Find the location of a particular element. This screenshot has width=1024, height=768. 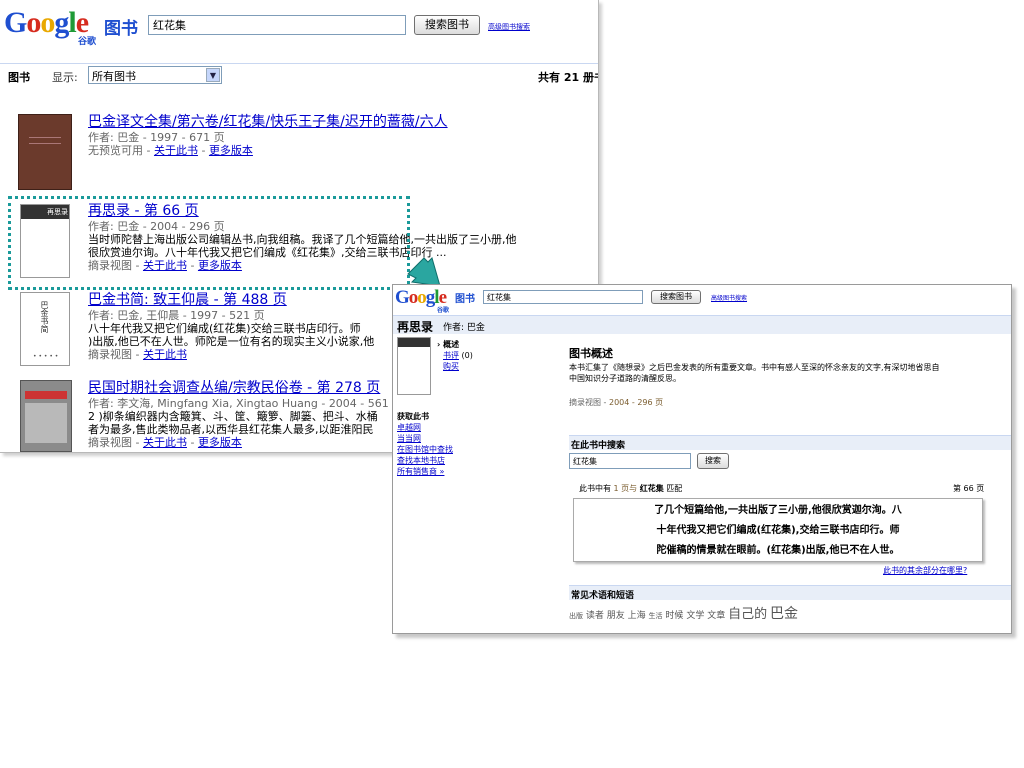

nav-buy: 购买 is located at coordinates (455, 366).